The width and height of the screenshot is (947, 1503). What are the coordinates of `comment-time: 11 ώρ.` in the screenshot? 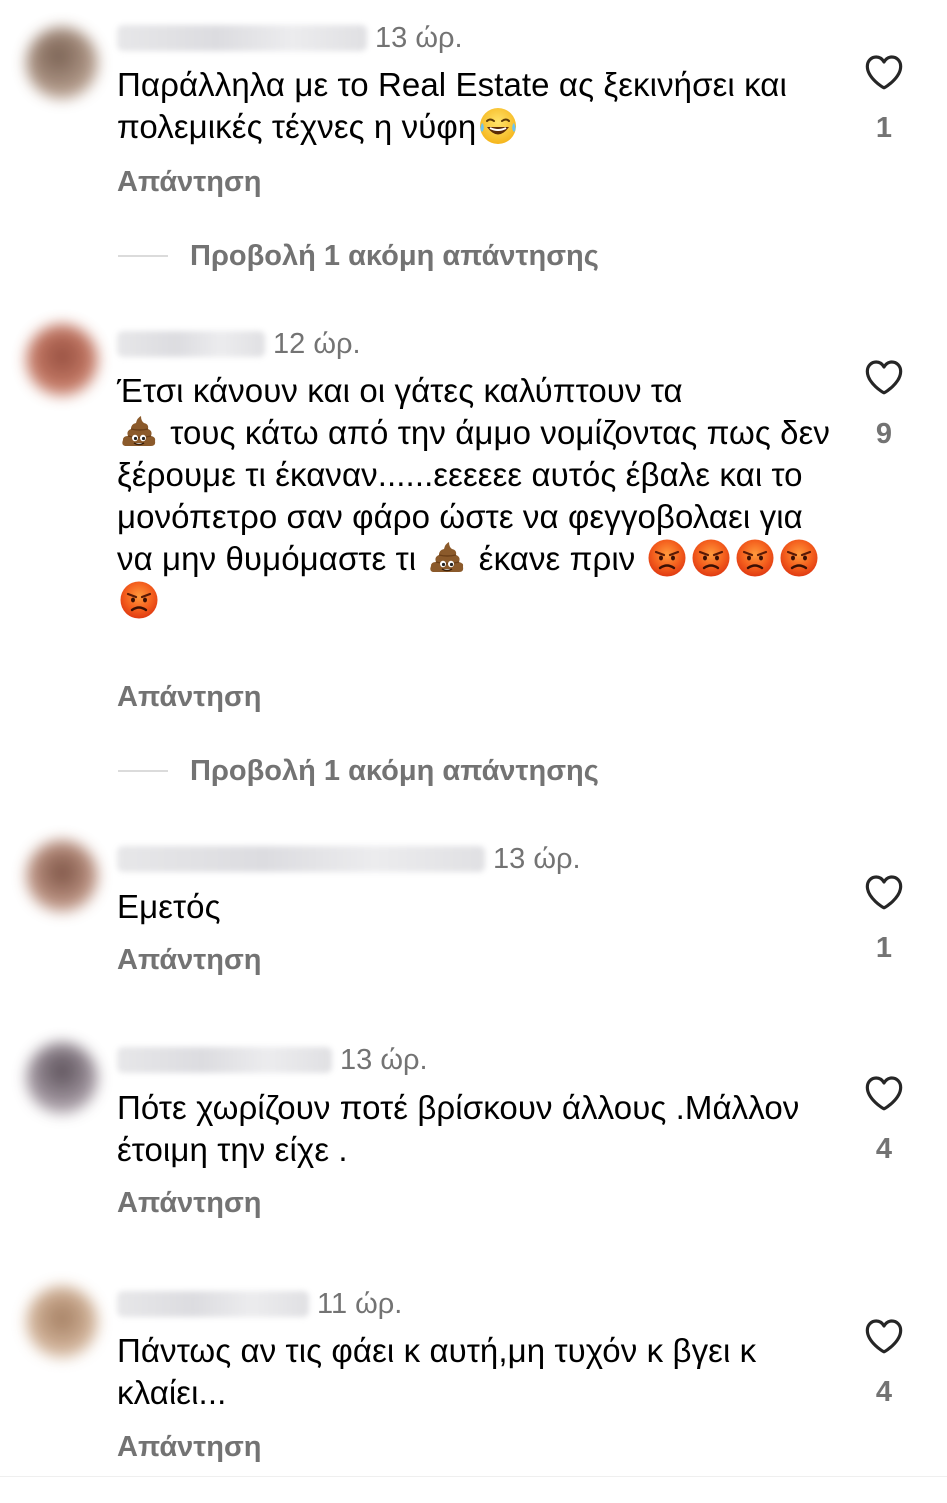 It's located at (360, 1303).